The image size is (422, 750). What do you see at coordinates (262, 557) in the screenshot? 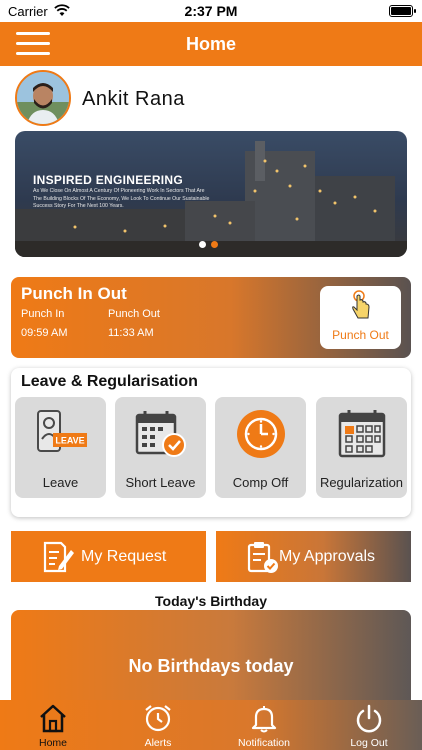
I see `approval-clipboard-icon` at bounding box center [262, 557].